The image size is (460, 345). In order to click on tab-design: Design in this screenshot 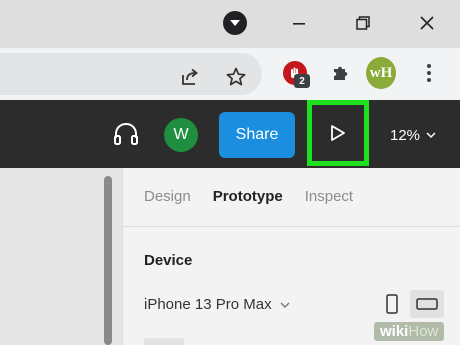, I will do `click(167, 196)`.